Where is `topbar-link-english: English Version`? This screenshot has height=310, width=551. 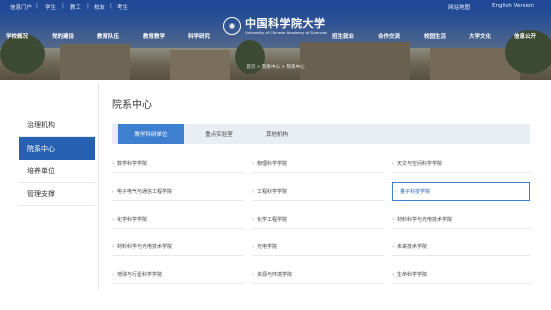
topbar-link-english: English Version is located at coordinates (513, 6).